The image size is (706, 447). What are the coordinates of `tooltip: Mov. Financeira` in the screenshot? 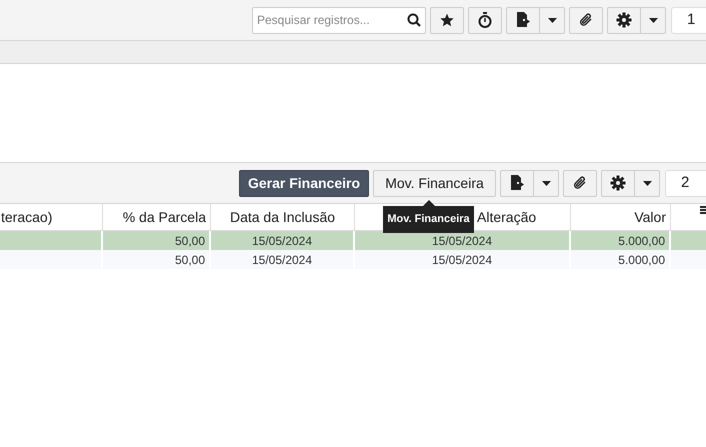 It's located at (428, 216).